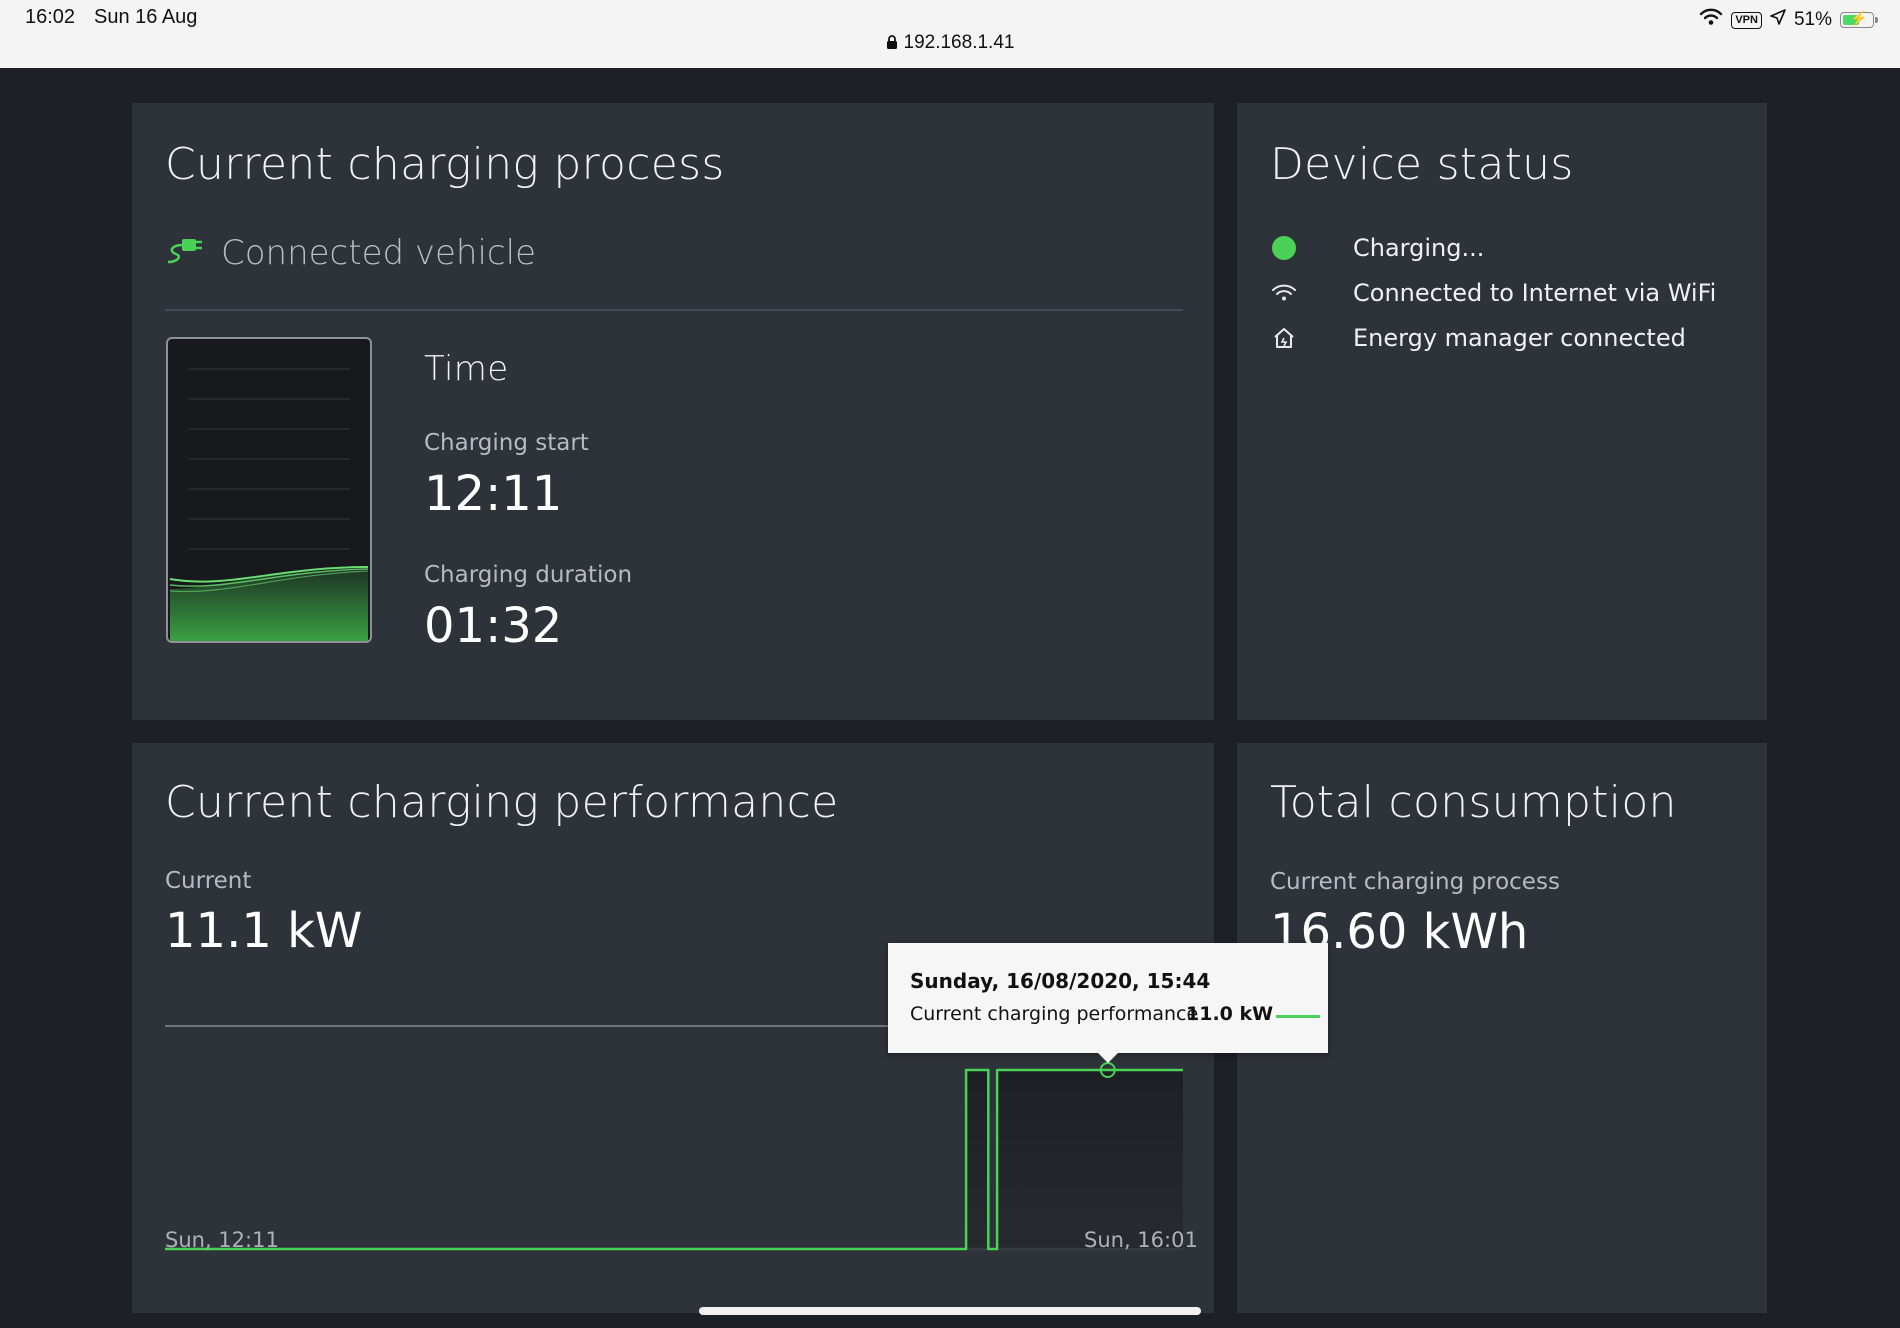 The width and height of the screenshot is (1900, 1328). Describe the element at coordinates (1230, 1014) in the screenshot. I see `tooltip-value: 11.0 kW` at that location.